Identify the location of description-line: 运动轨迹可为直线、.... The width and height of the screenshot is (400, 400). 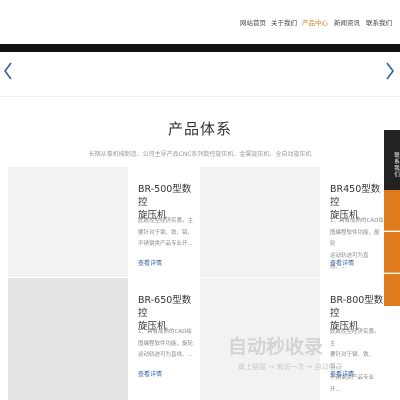
(165, 355).